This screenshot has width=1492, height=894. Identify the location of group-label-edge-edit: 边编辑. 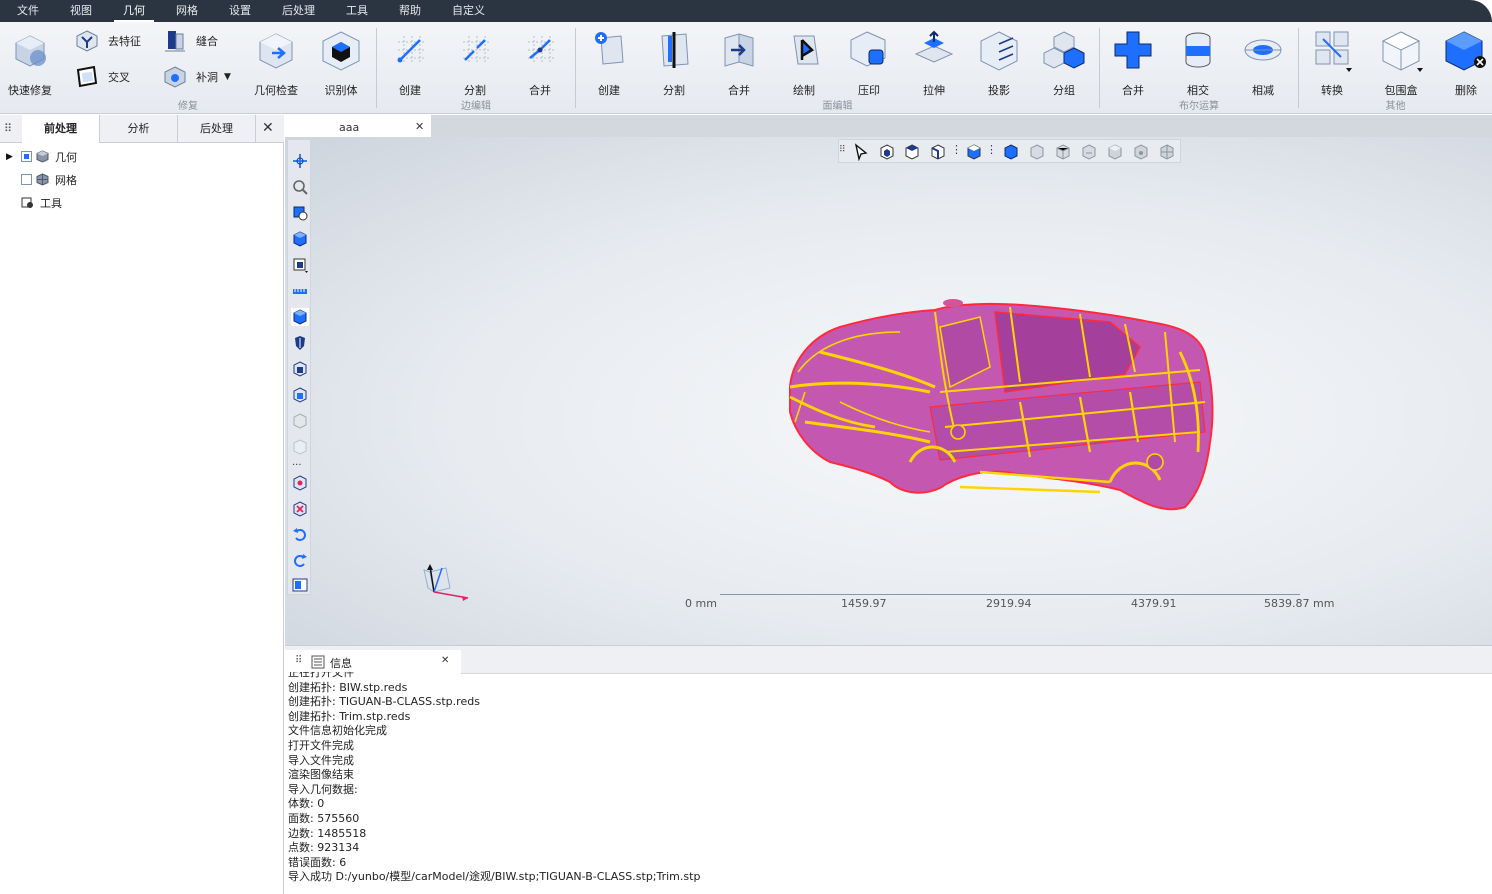
(476, 106).